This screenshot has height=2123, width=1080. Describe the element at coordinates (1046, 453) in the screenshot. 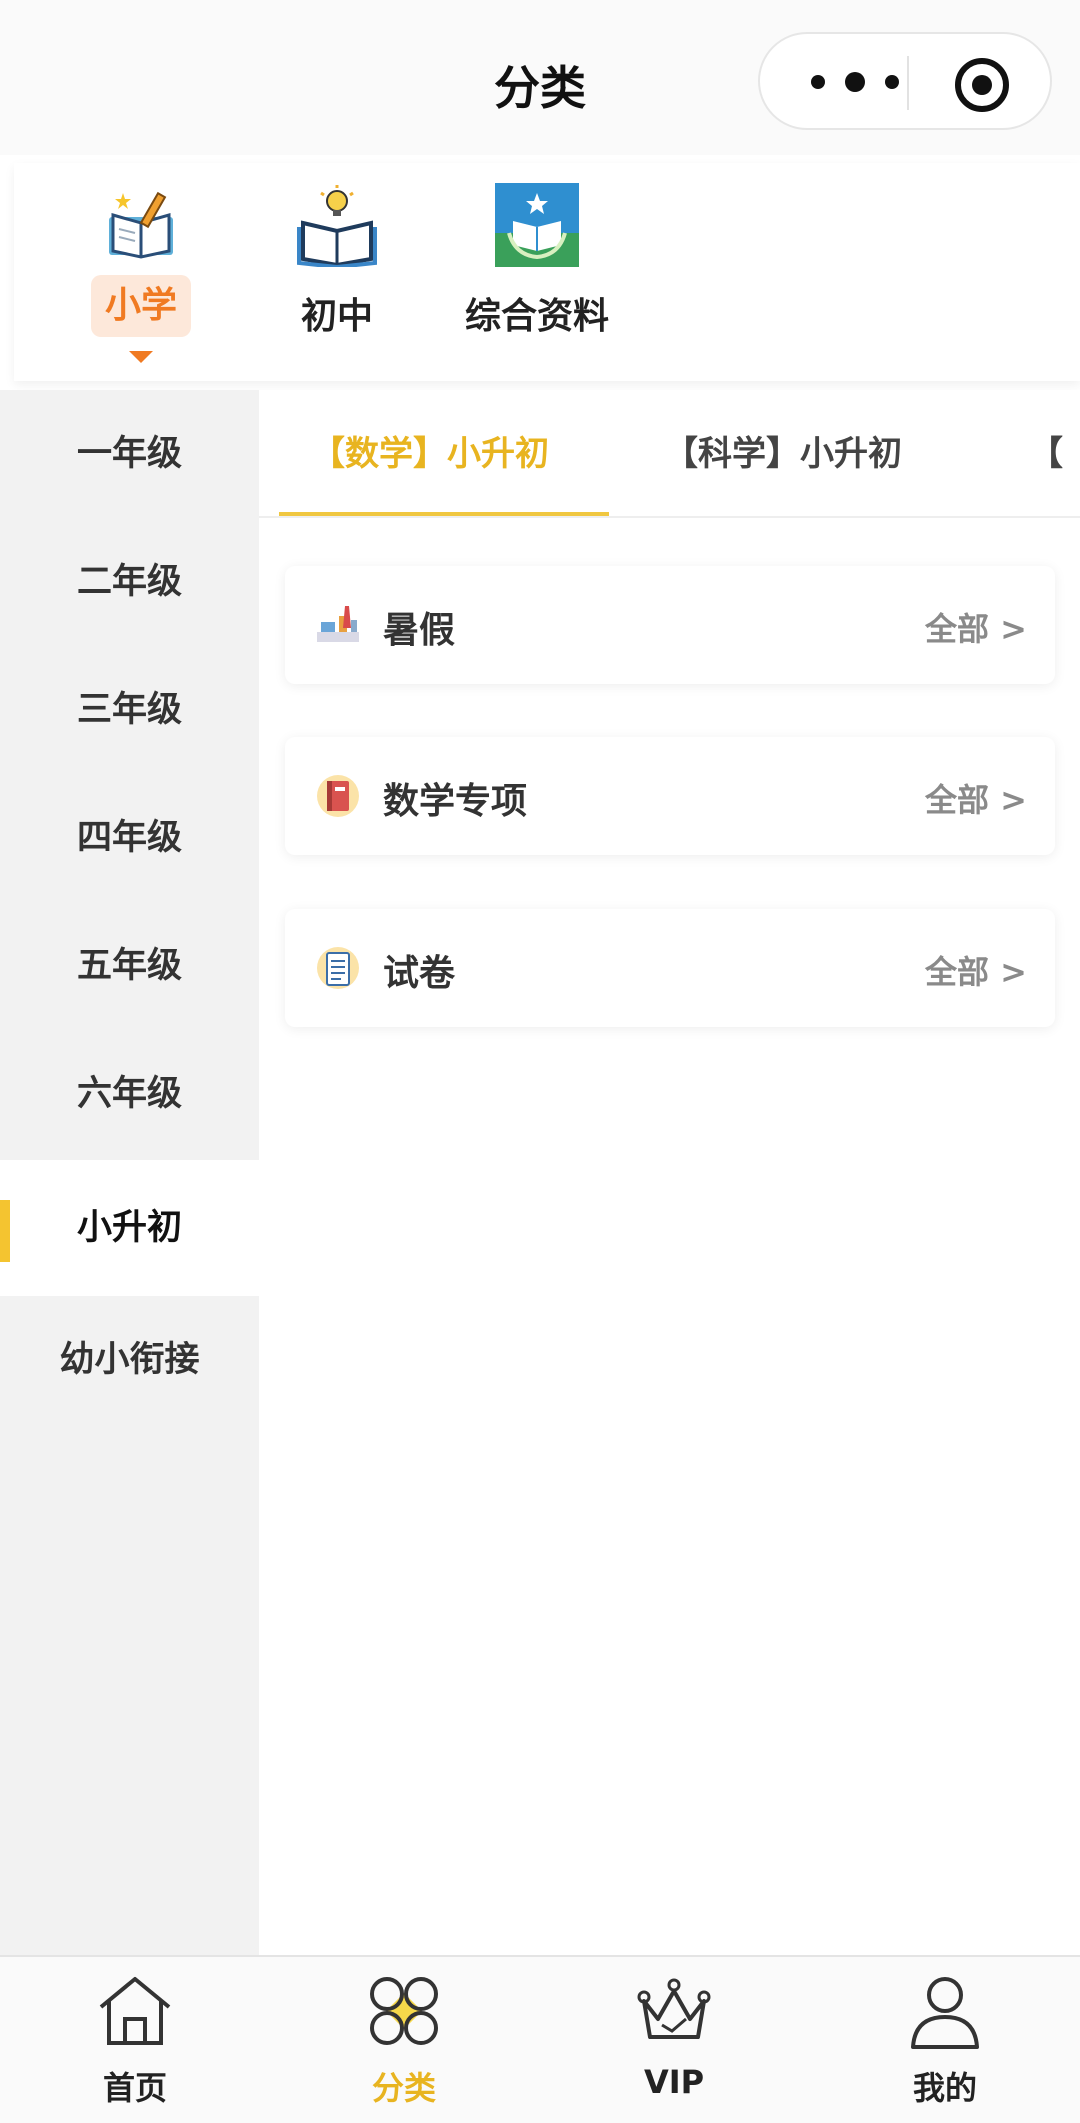

I see `tab-more-partial: 【` at that location.